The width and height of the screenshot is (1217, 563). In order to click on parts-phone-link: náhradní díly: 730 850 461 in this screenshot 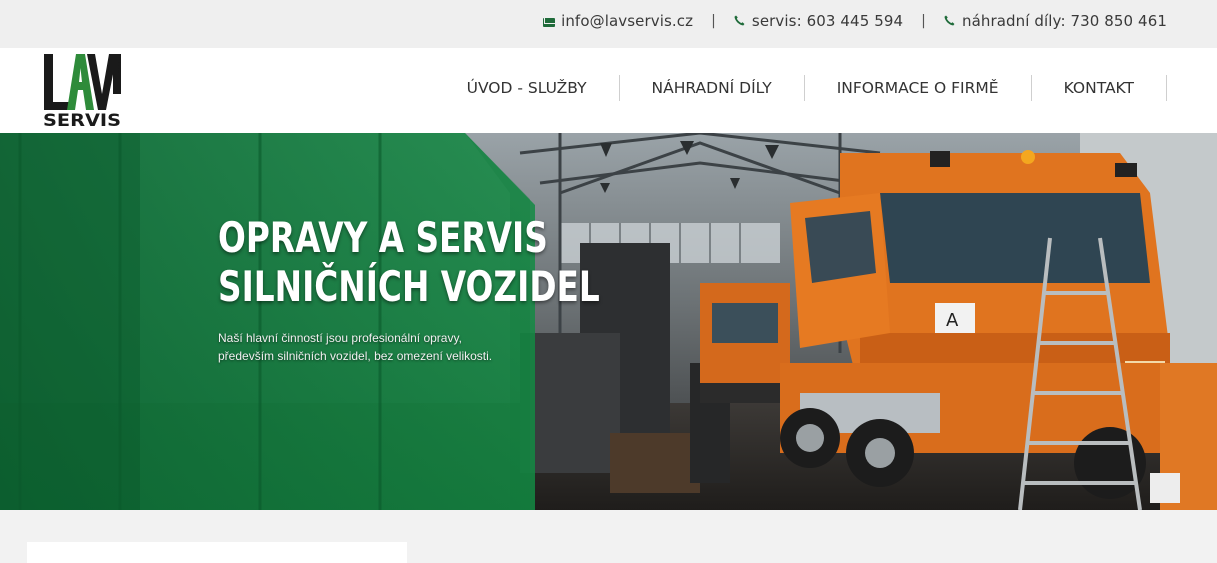, I will do `click(1055, 21)`.